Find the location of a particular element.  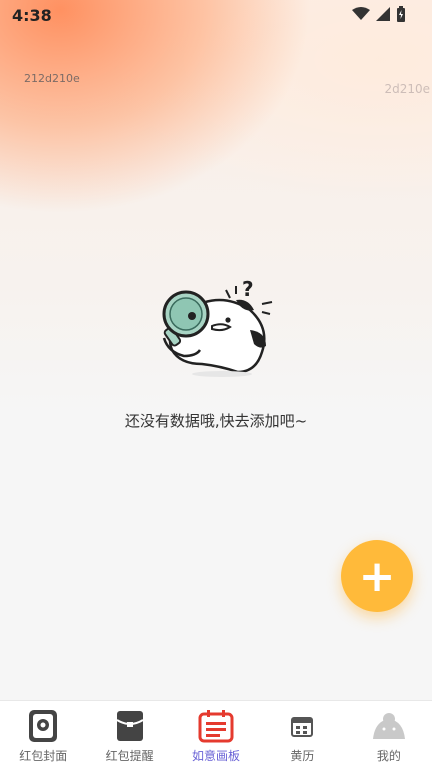

tab-label: 我的 is located at coordinates (388, 756).